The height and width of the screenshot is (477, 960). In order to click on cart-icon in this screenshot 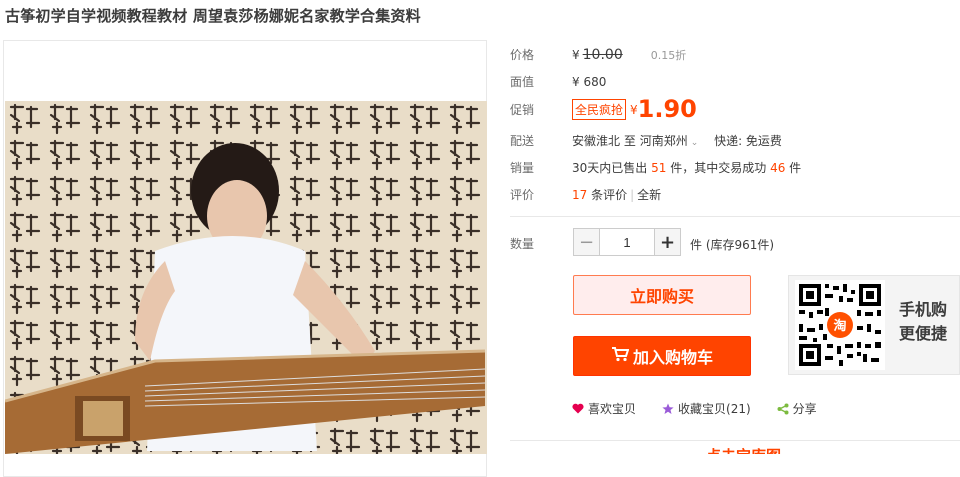, I will do `click(620, 356)`.